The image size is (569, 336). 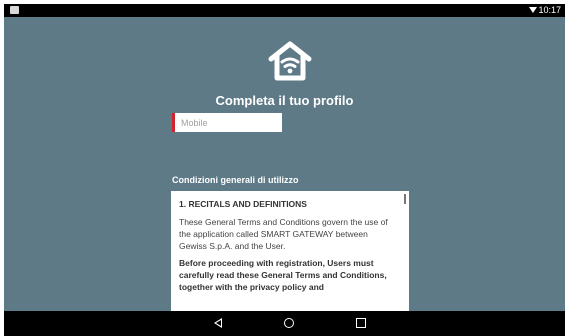 I want to click on smart-home-wifi-icon, so click(x=290, y=61).